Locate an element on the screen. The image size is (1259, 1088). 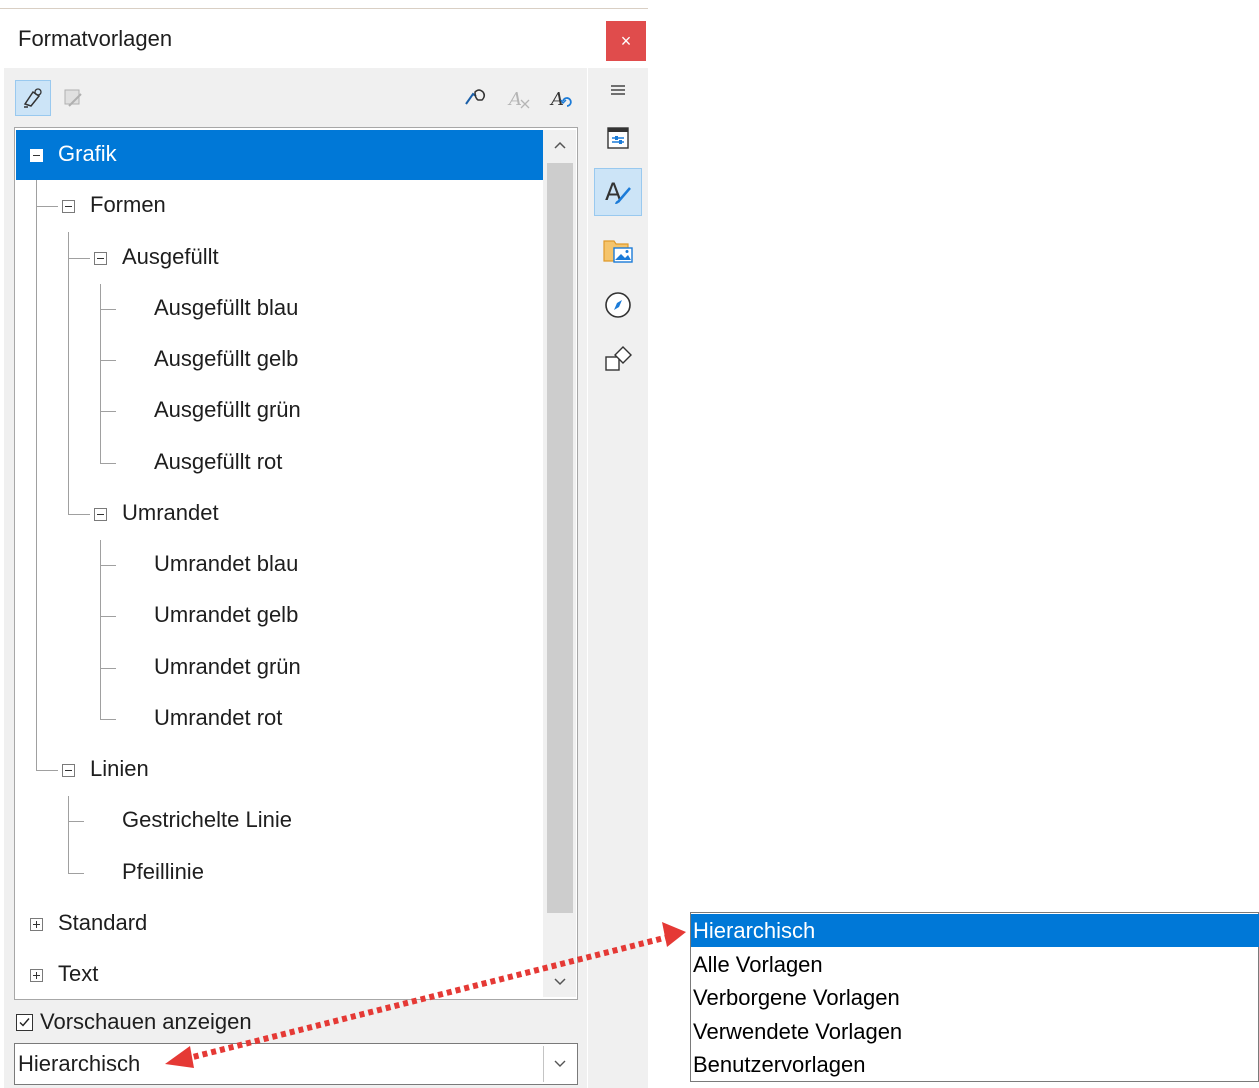
tree-item-label: Ausgefüllt rot is located at coordinates (218, 462).